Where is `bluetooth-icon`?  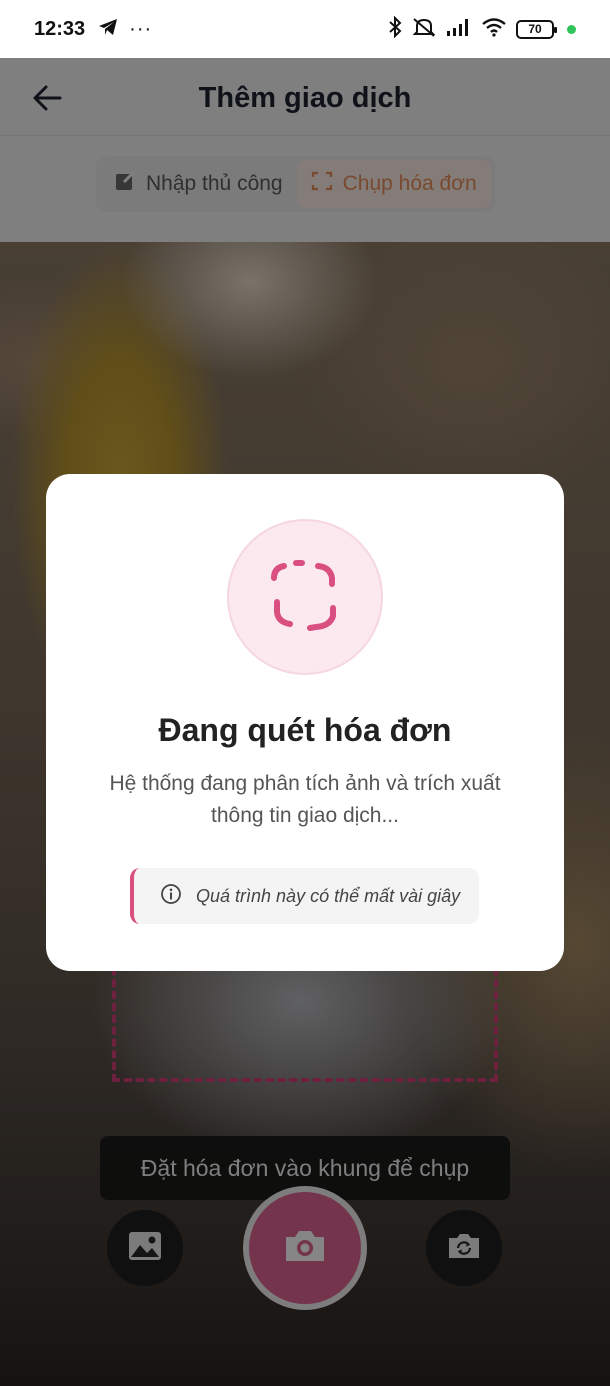 bluetooth-icon is located at coordinates (395, 29).